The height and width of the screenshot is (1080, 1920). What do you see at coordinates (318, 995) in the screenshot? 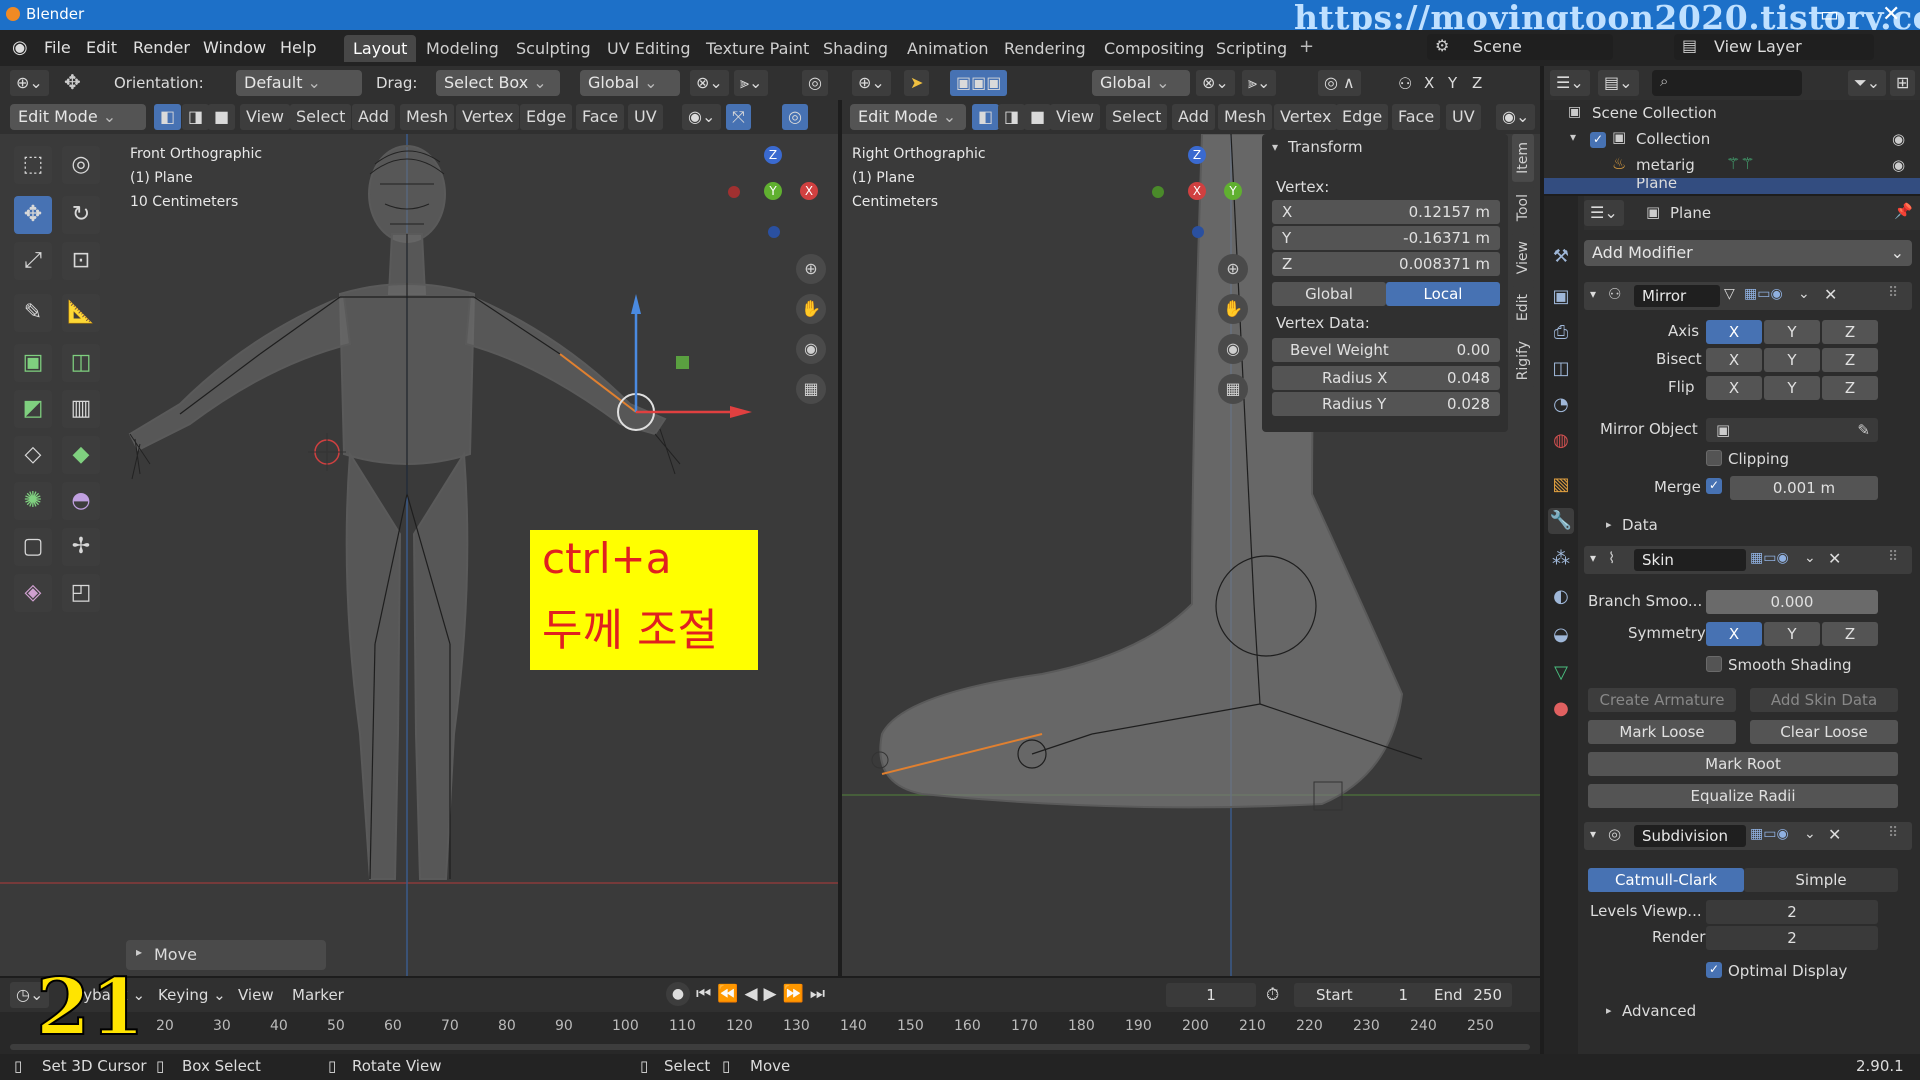
I see `marker-menu: Marker` at bounding box center [318, 995].